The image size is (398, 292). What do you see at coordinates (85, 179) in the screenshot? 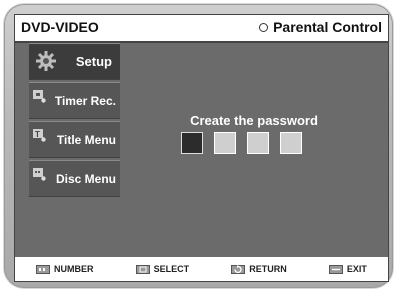
I see `menu-item-label: Disc Menu` at bounding box center [85, 179].